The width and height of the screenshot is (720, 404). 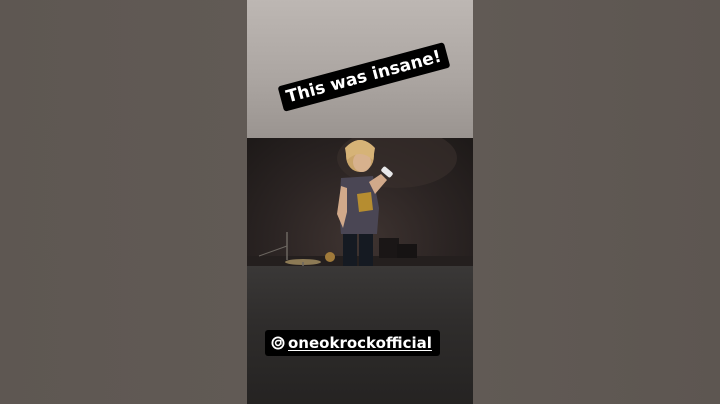 I want to click on concert-scene, so click(x=360, y=202).